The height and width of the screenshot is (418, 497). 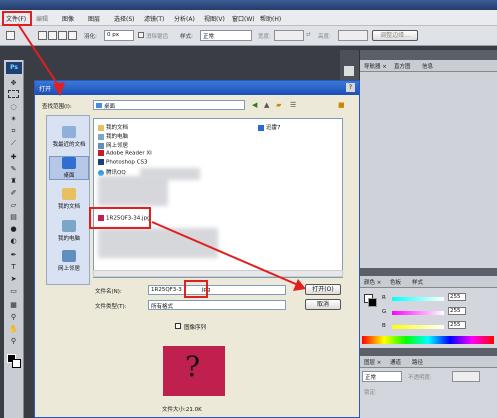 What do you see at coordinates (418, 299) in the screenshot?
I see `red-slider` at bounding box center [418, 299].